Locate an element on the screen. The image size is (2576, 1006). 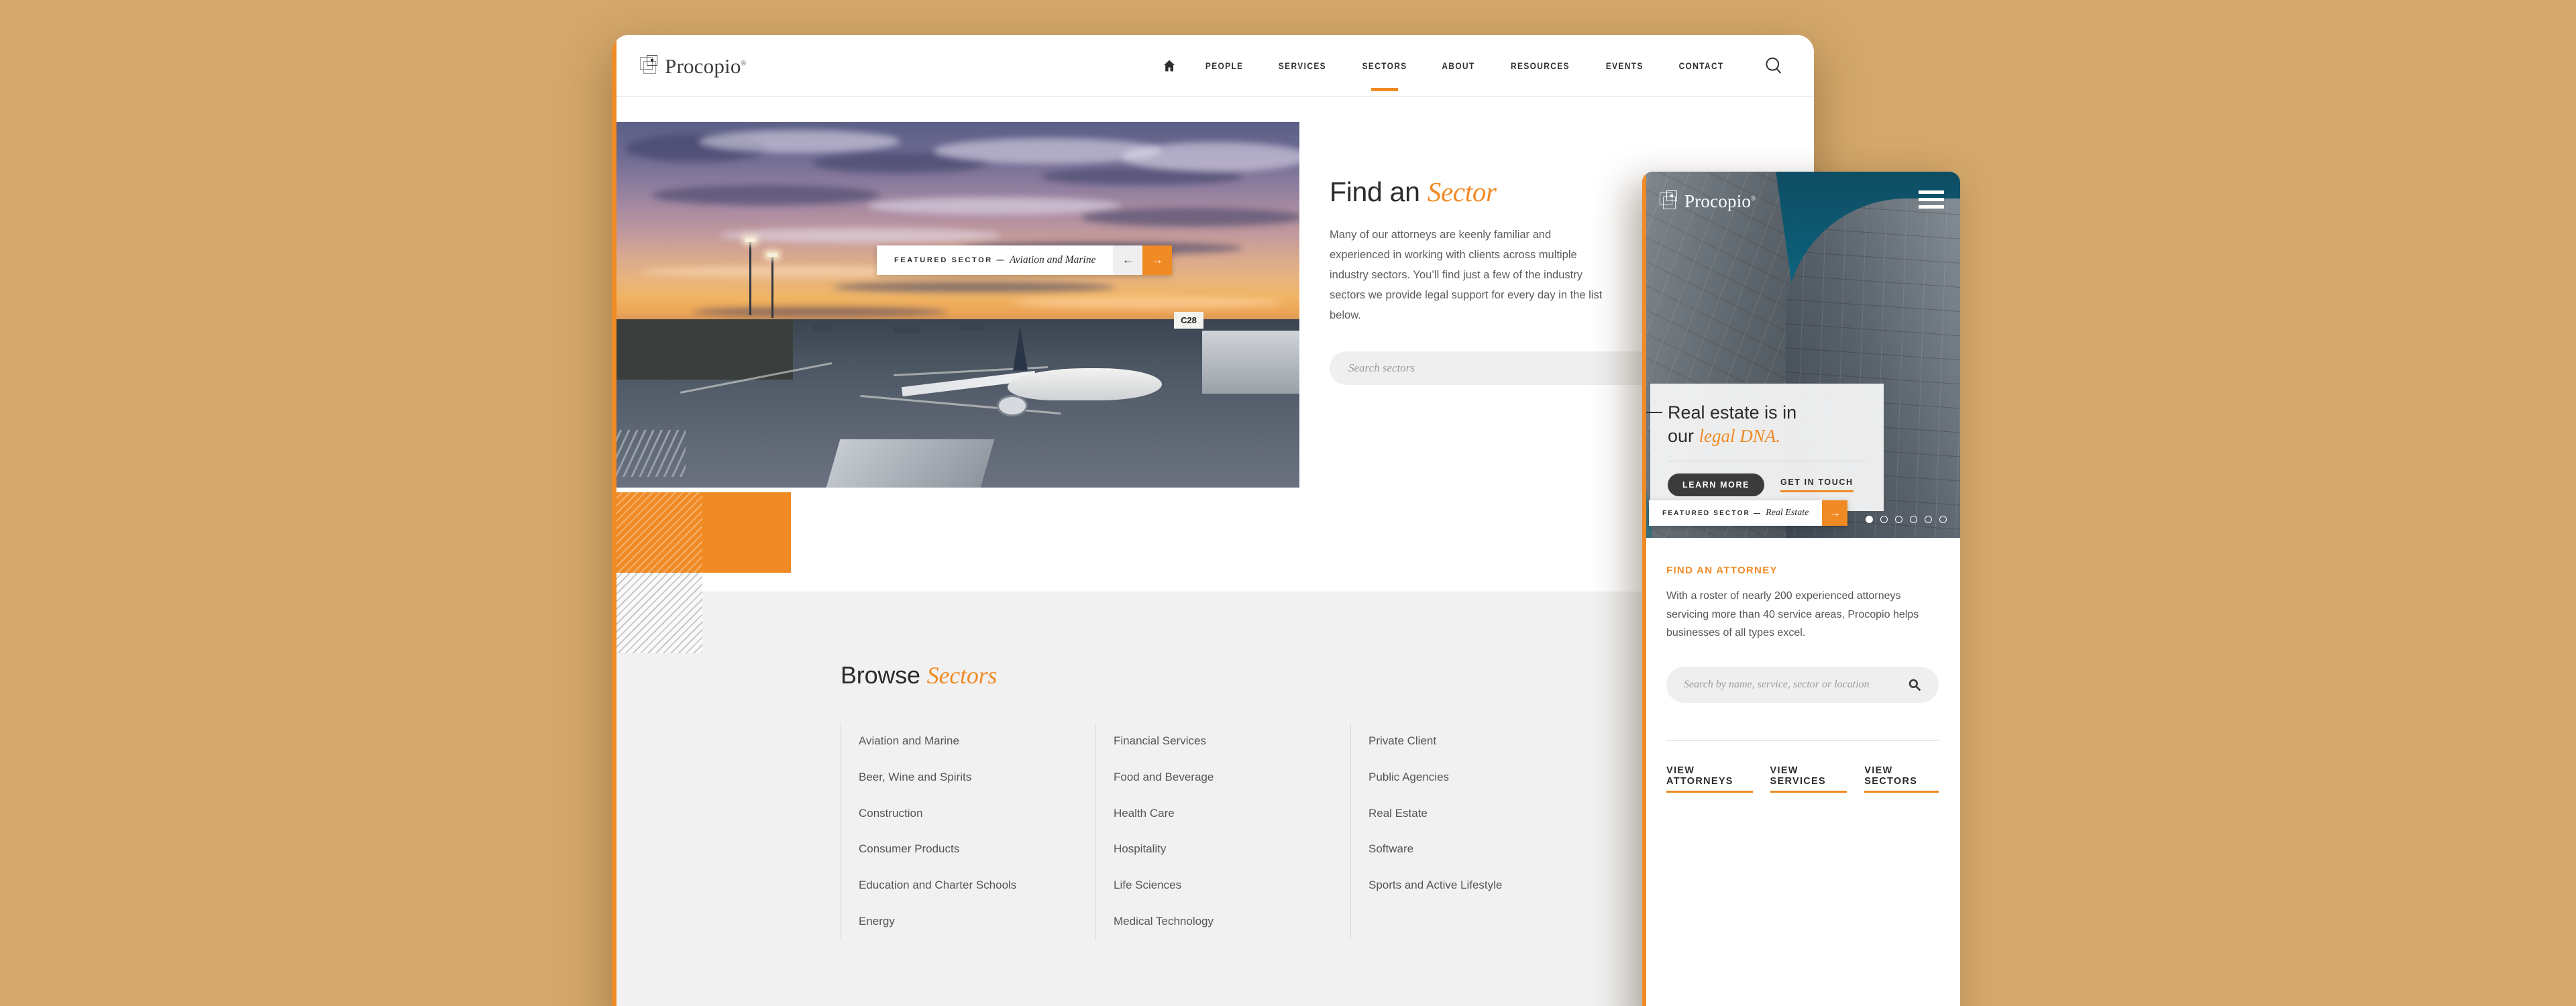
mobile-topbar: Procopio® is located at coordinates (1801, 201).